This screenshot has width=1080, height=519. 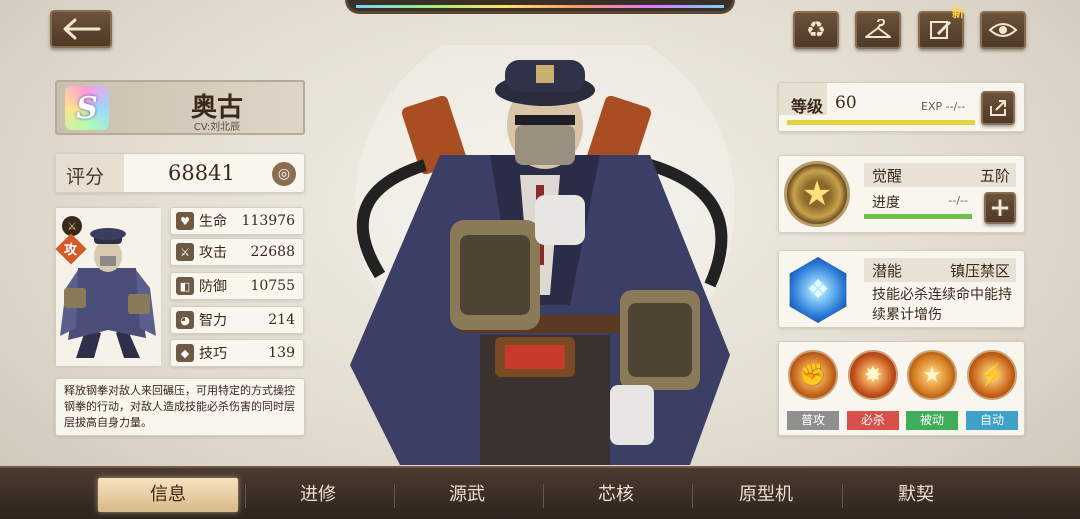 I want to click on plus-icon: +, so click(x=1000, y=208).